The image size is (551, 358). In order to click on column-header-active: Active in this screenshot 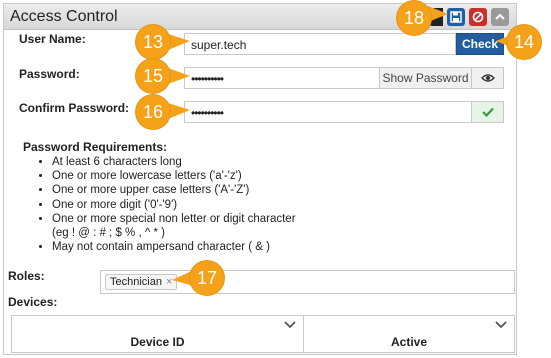, I will do `click(409, 334)`.